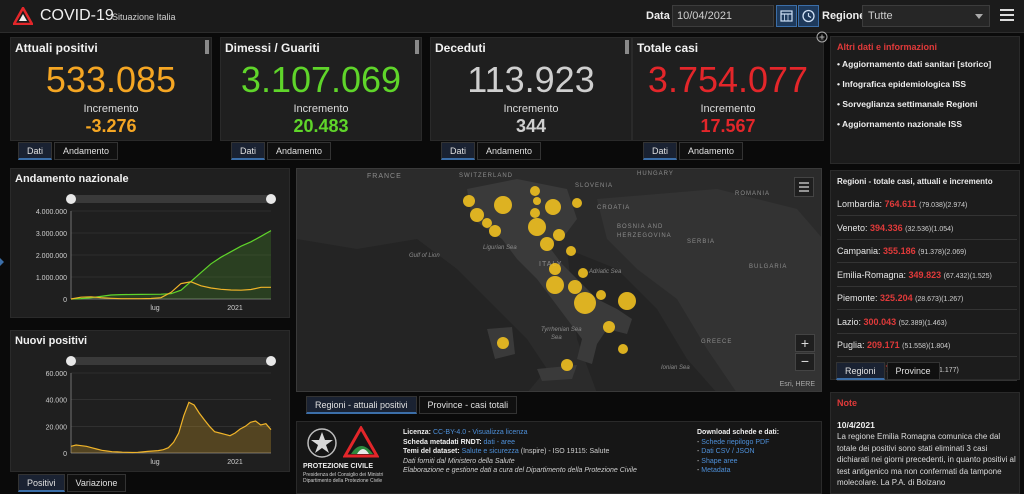 The width and height of the screenshot is (1024, 494). What do you see at coordinates (942, 229) in the screenshot?
I see `region-increment: (1.054)` at bounding box center [942, 229].